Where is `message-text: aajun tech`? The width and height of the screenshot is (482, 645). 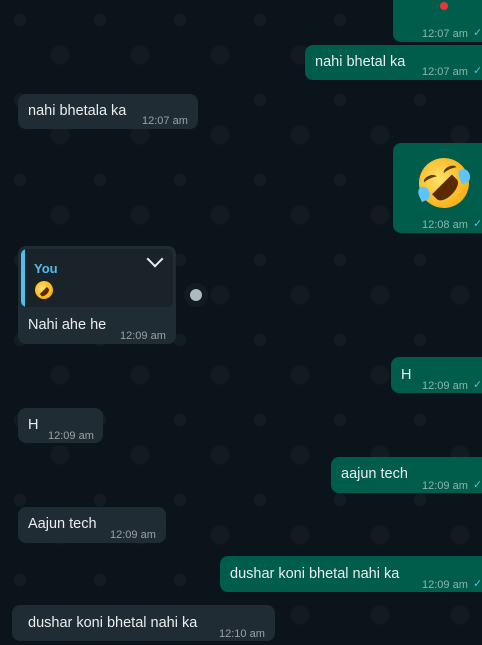
message-text: aajun tech is located at coordinates (374, 474).